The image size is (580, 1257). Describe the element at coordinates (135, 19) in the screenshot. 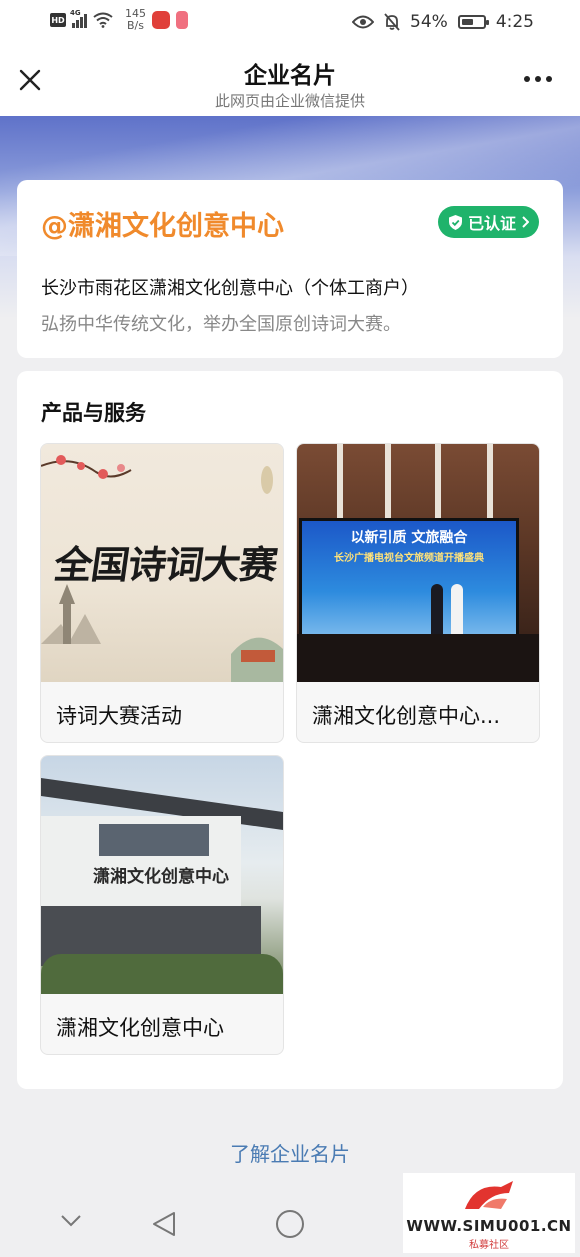

I see `network-speed: 145 B/s` at that location.